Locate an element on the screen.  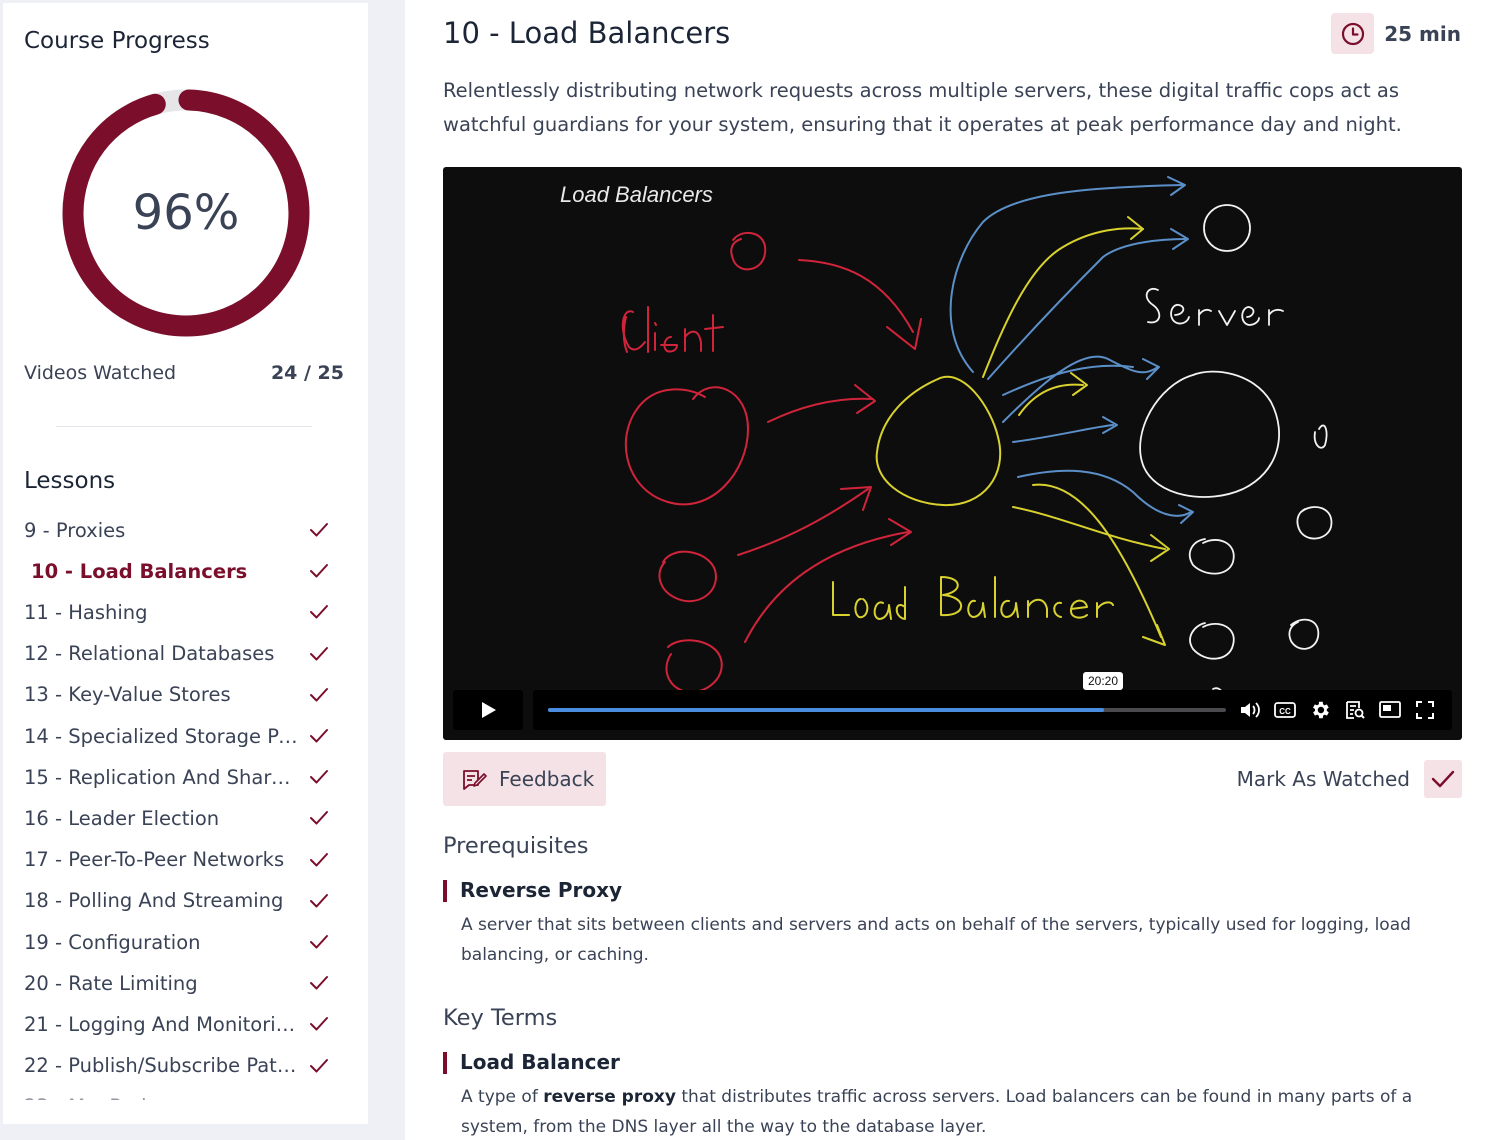
lesson-label: 18 - Polling And Streaming is located at coordinates (154, 901).